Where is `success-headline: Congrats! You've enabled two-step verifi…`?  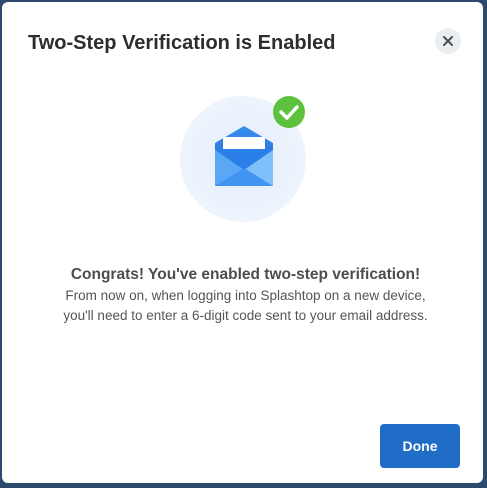
success-headline: Congrats! You've enabled two-step verifi… is located at coordinates (245, 274).